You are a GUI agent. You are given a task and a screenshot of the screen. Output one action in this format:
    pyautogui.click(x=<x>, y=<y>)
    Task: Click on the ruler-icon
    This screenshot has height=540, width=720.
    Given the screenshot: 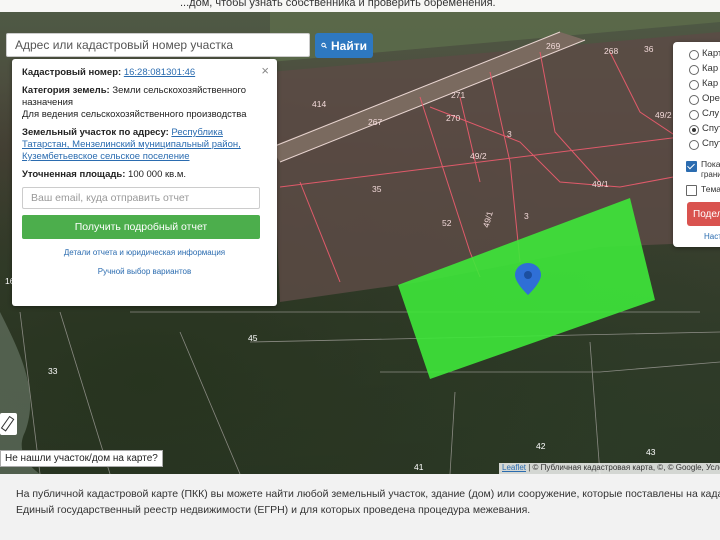 What is the action you would take?
    pyautogui.click(x=7, y=423)
    